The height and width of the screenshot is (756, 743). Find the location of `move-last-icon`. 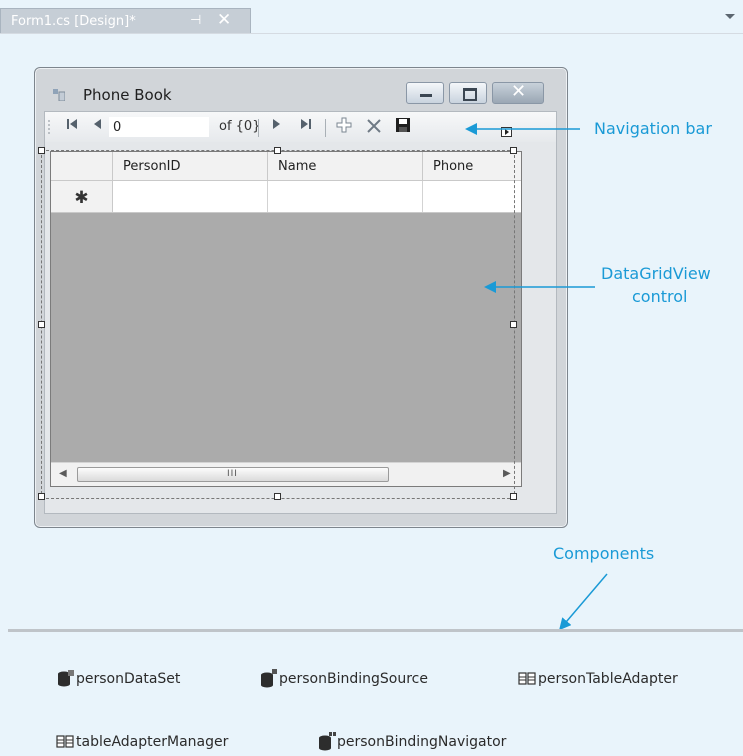

move-last-icon is located at coordinates (306, 124).